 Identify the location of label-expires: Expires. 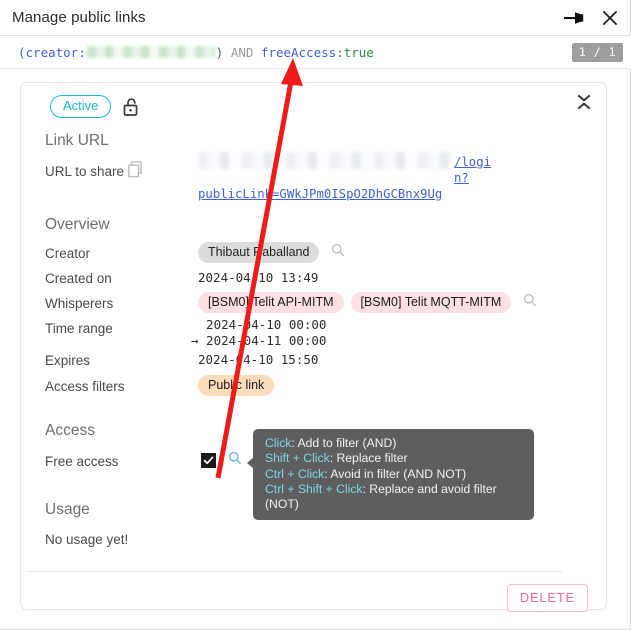
(68, 360).